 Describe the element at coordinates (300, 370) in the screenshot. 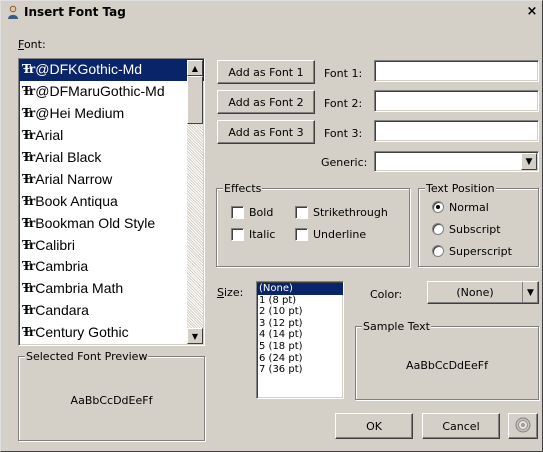

I see `size-option: 7 (36 pt)` at that location.